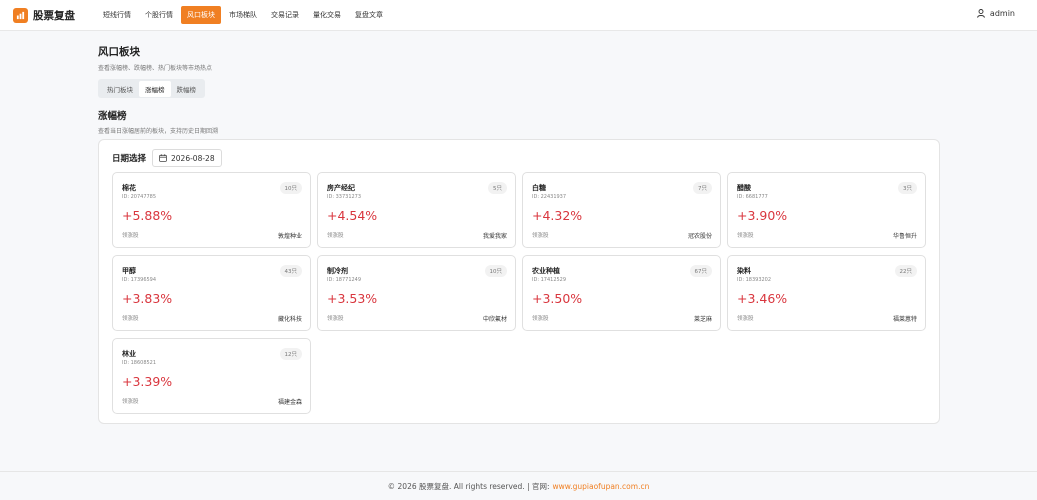 The width and height of the screenshot is (1037, 500). I want to click on nav-item-stock-quotes: 个股行情, so click(159, 15).